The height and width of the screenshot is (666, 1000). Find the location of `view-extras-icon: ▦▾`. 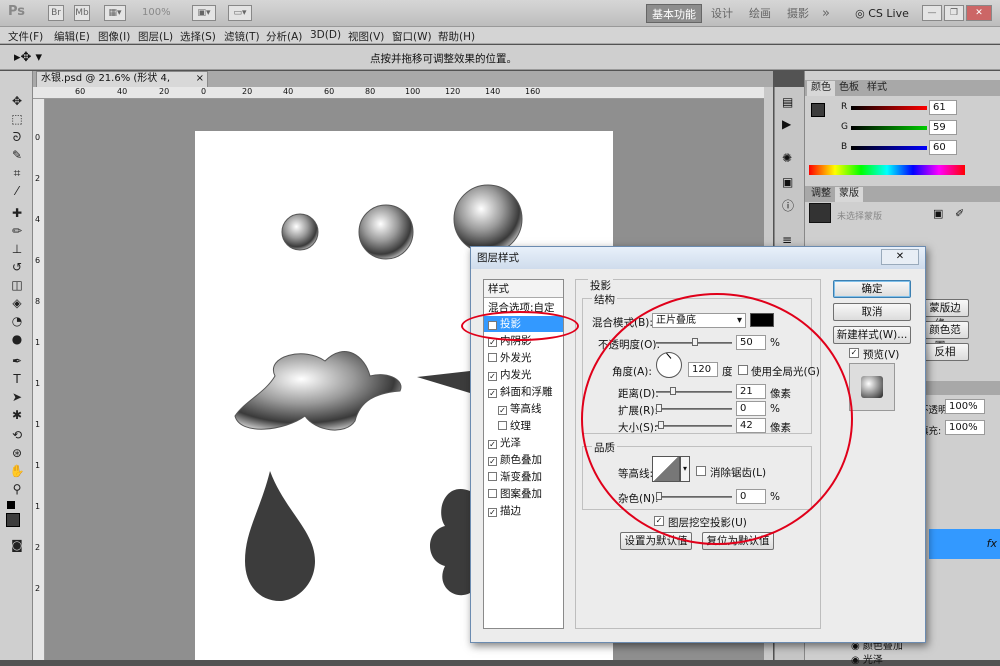

view-extras-icon: ▦▾ is located at coordinates (115, 13).